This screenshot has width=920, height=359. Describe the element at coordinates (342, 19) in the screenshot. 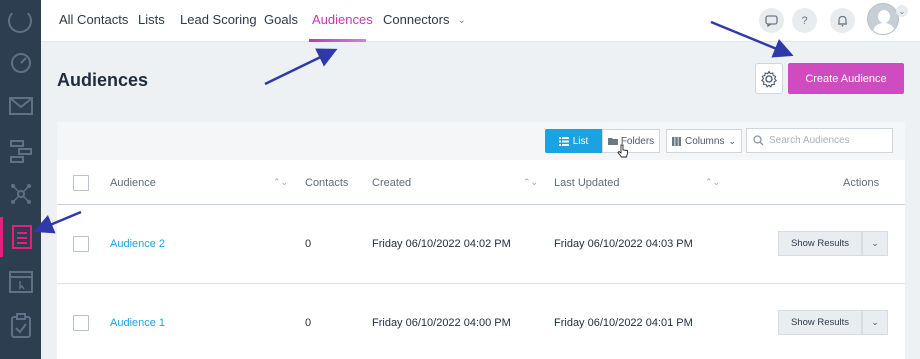

I see `tab-audiences: Audiences` at that location.